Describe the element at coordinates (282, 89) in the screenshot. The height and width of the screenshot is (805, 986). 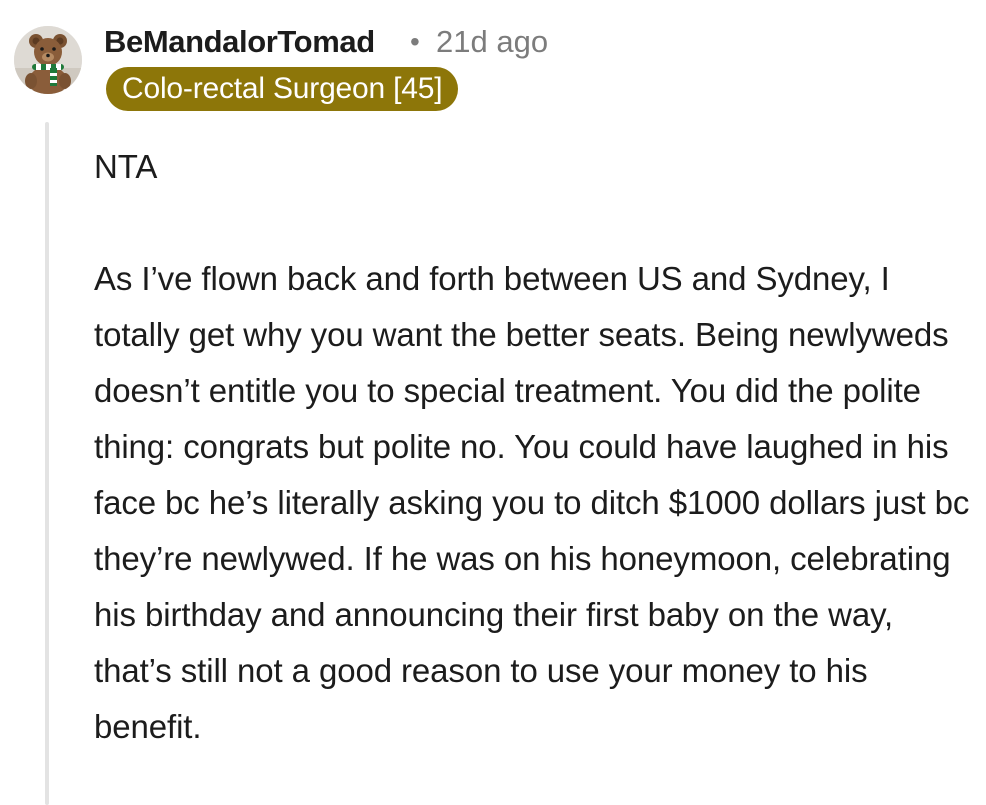
I see `user-flair-badge: Colo-rectal Surgeon [45]` at that location.